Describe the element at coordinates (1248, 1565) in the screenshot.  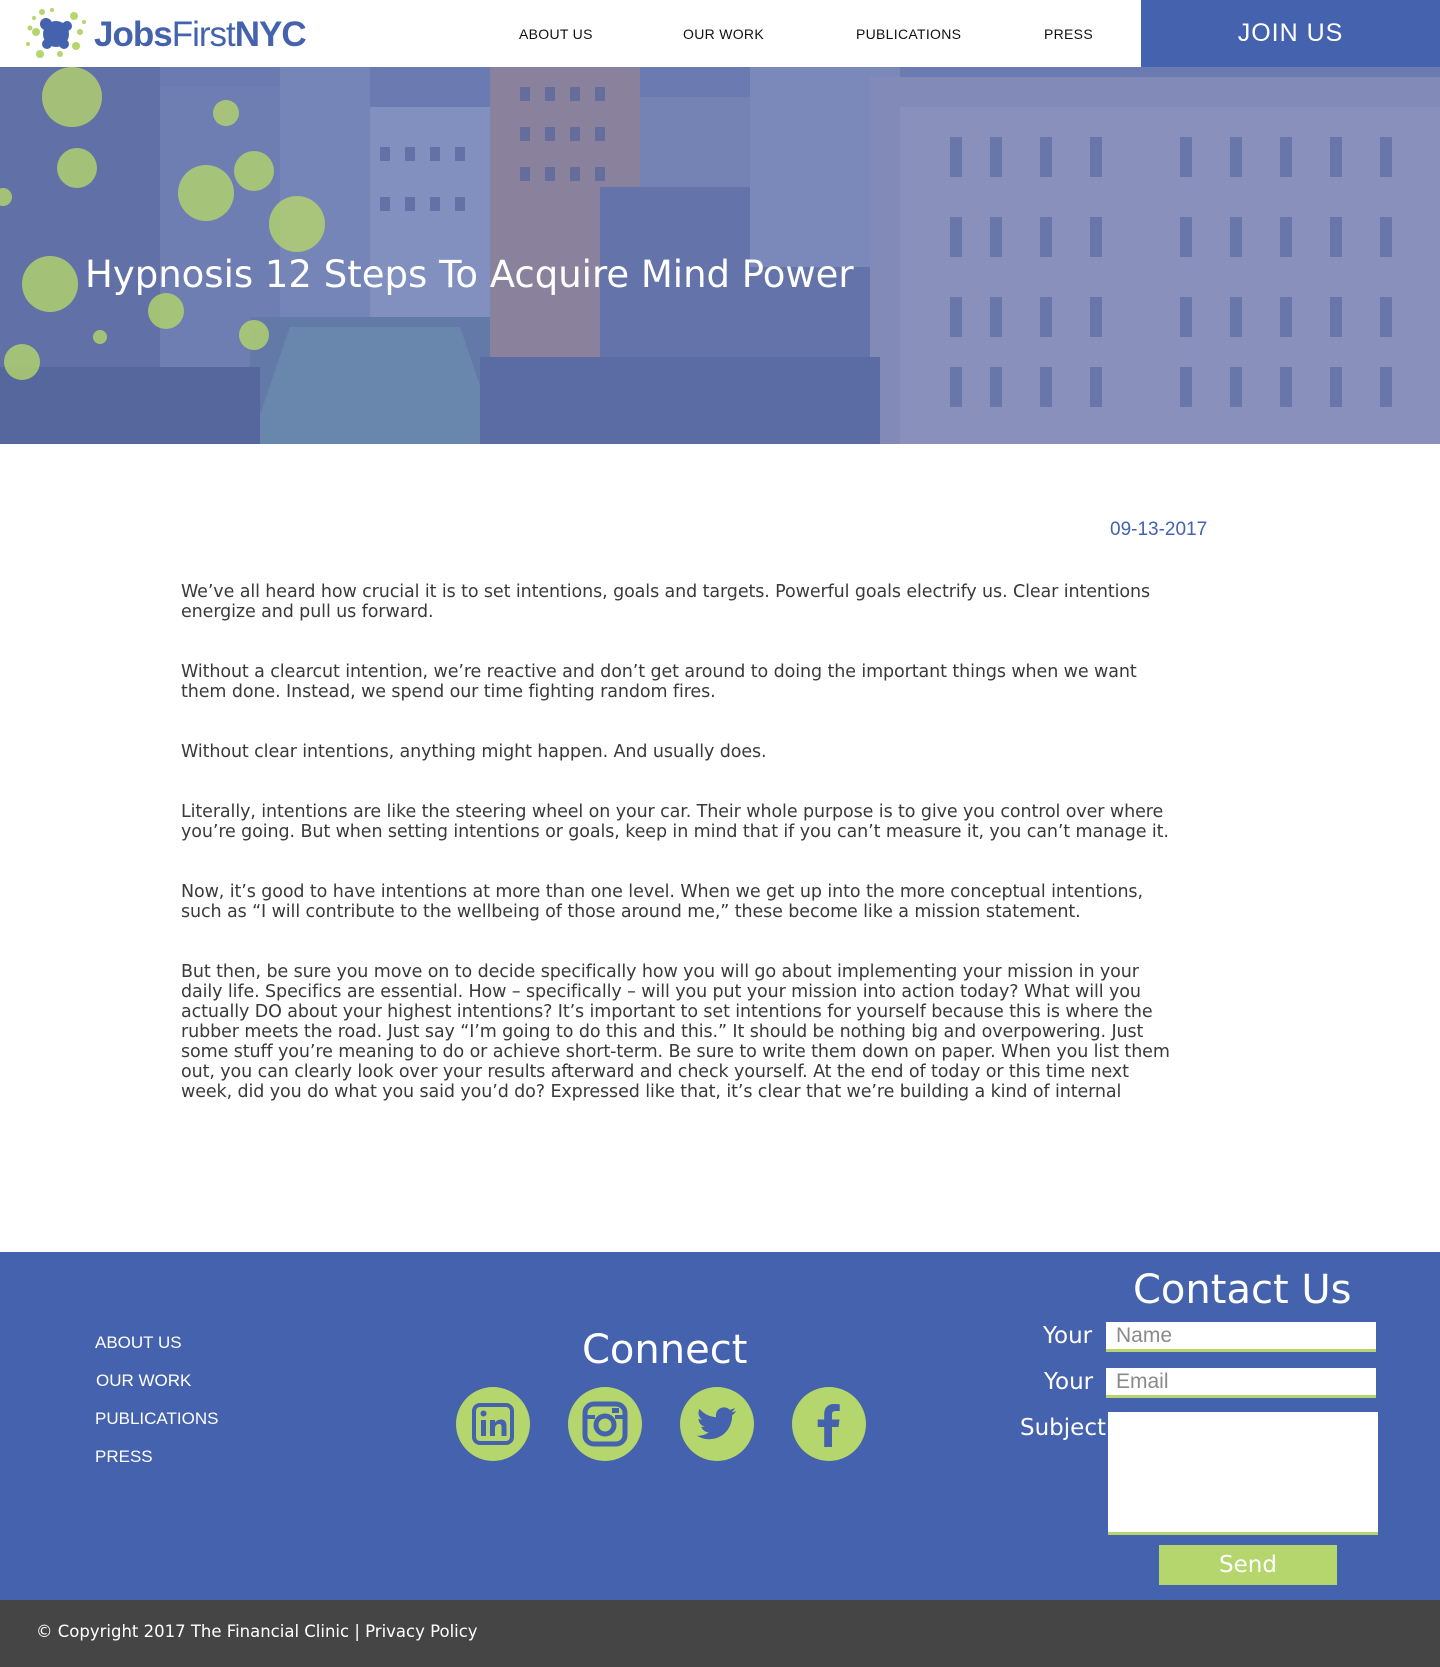
I see `send-button: Send` at that location.